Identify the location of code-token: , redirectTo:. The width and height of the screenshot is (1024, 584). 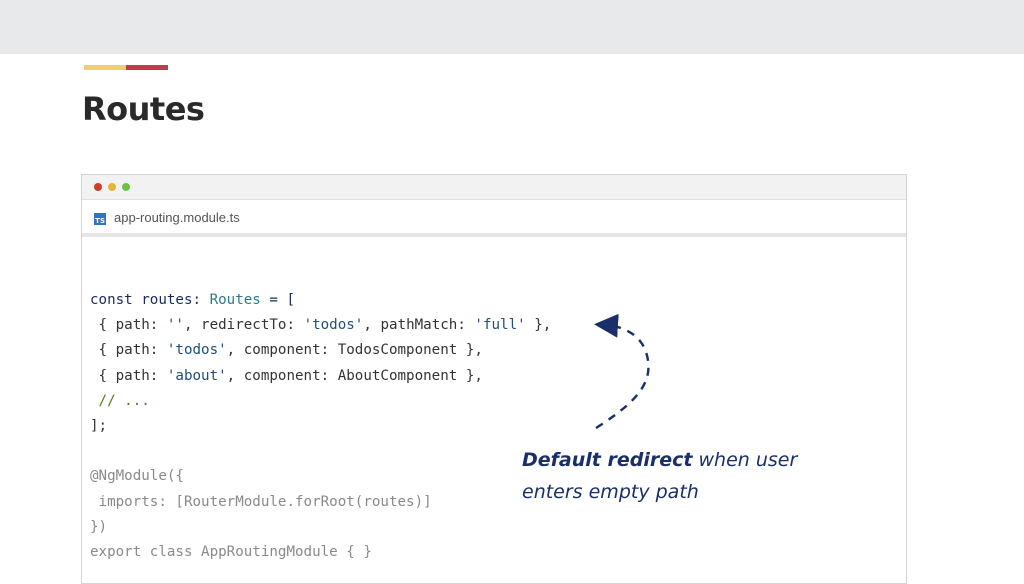
(243, 325).